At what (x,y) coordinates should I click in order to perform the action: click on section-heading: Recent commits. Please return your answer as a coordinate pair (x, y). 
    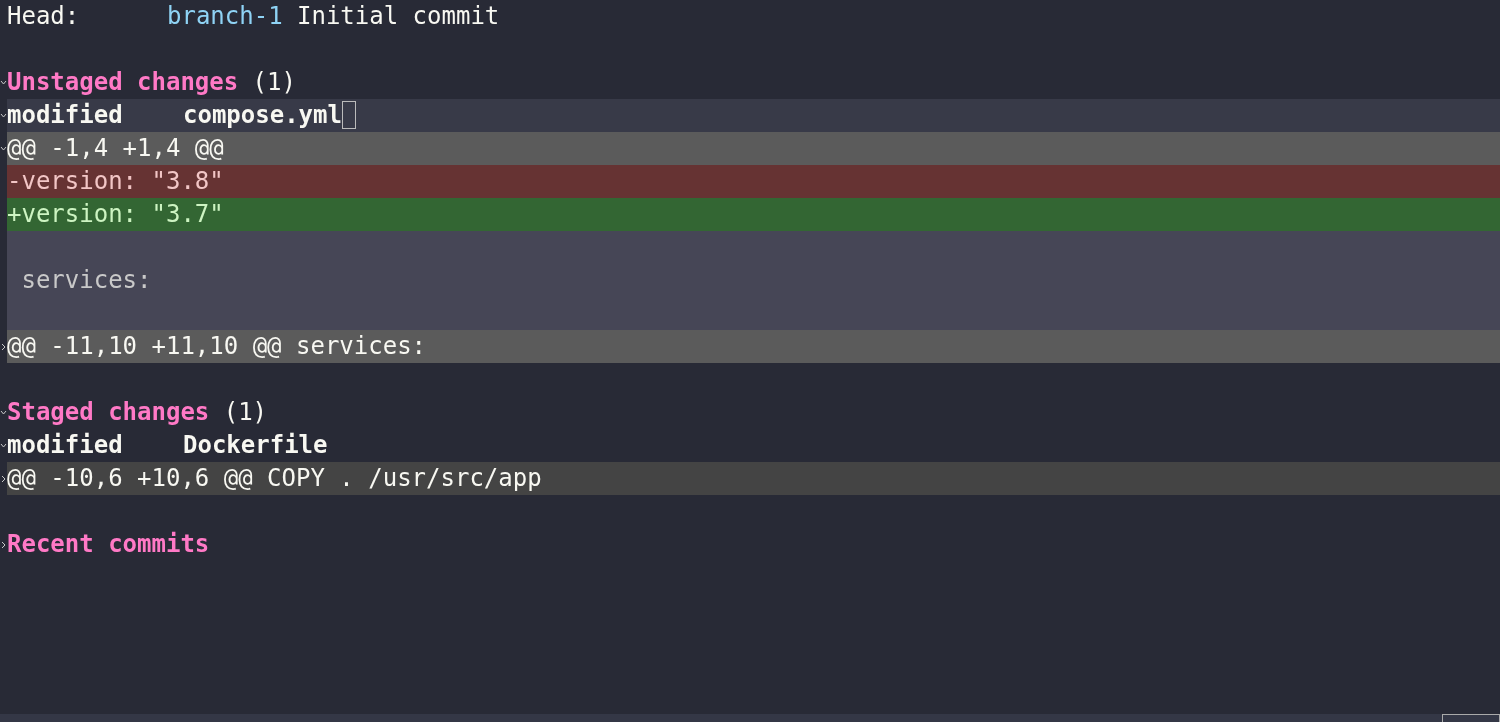
    Looking at the image, I should click on (108, 544).